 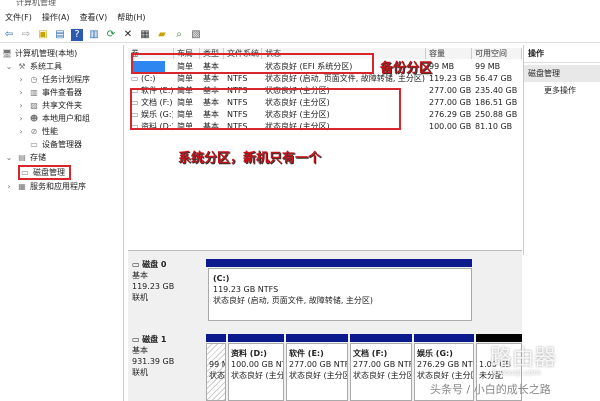 What do you see at coordinates (162, 35) in the screenshot?
I see `open-icon: ▰` at bounding box center [162, 35].